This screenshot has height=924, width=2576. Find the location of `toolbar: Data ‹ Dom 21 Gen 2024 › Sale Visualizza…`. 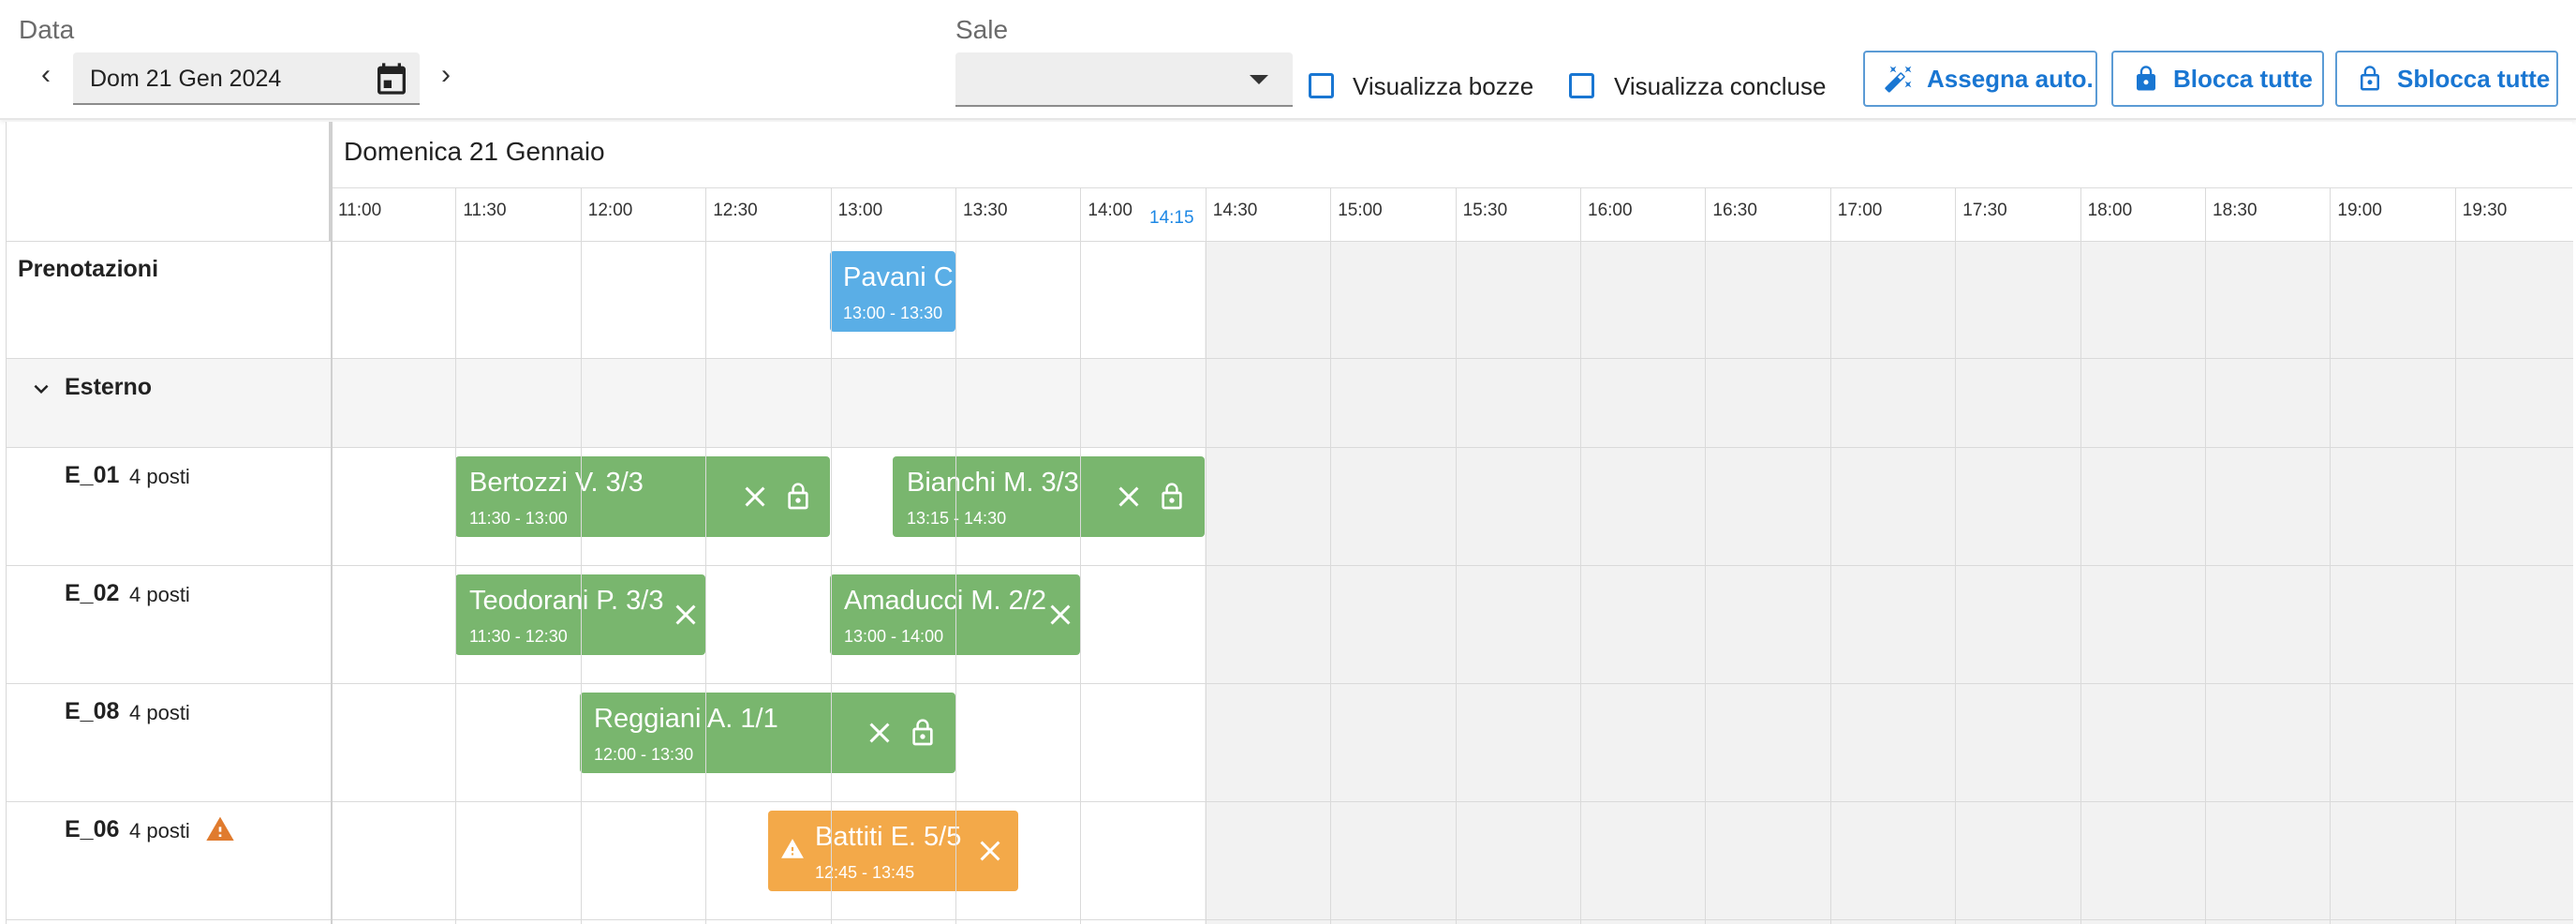

toolbar: Data ‹ Dom 21 Gen 2024 › Sale Visualizza… is located at coordinates (1288, 60).